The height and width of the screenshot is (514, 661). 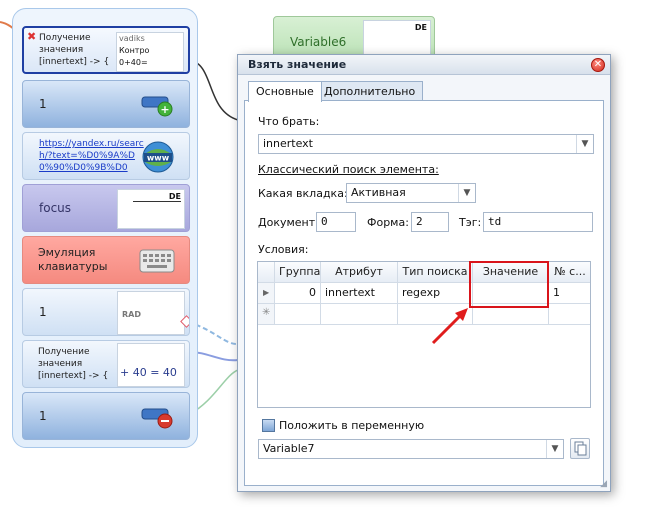 I want to click on get-value-preview: vadiks Контро 0+40=, so click(x=150, y=52).